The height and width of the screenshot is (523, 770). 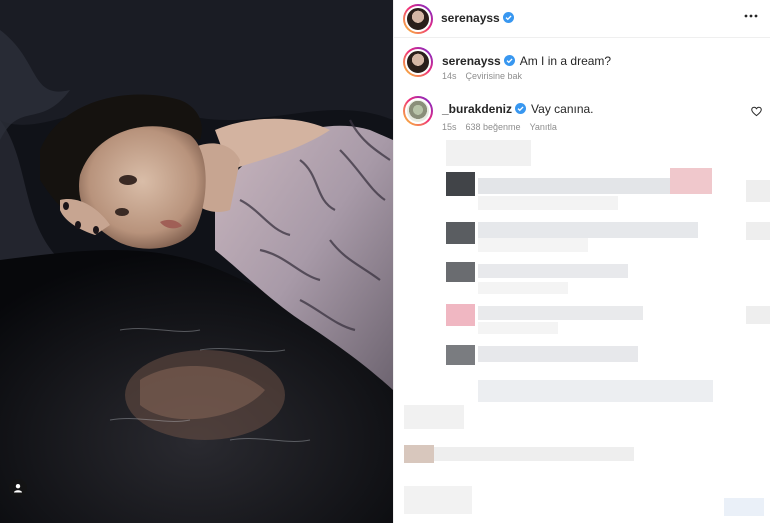 What do you see at coordinates (449, 76) in the screenshot?
I see `caption-time: 14s` at bounding box center [449, 76].